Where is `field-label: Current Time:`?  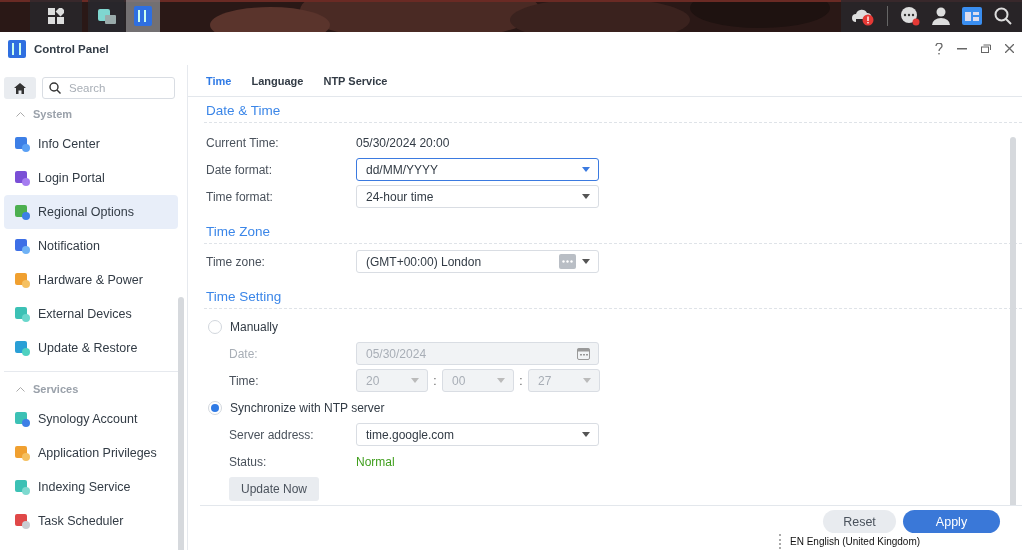
field-label: Current Time: is located at coordinates (243, 142).